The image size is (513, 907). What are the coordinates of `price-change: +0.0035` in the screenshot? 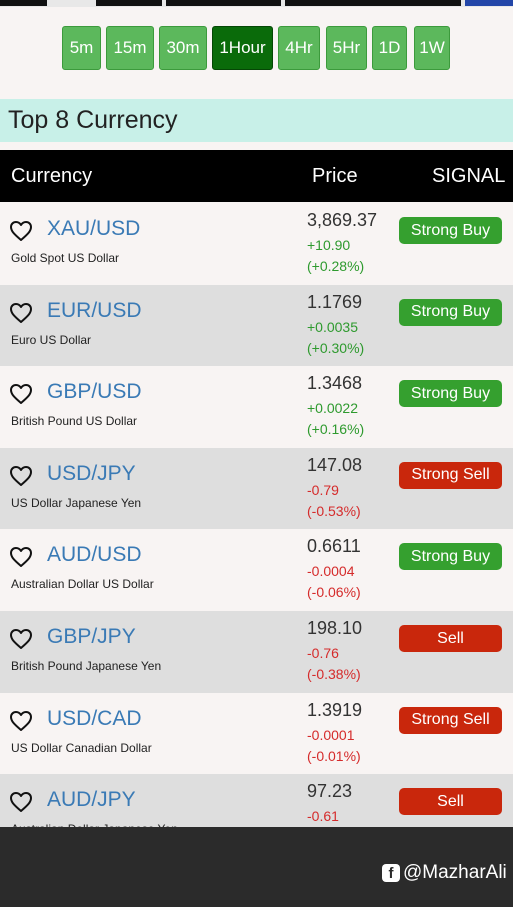 It's located at (332, 326).